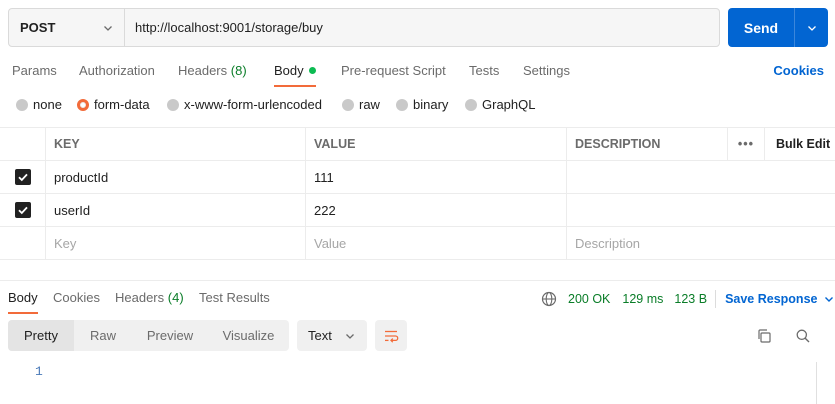  What do you see at coordinates (484, 70) in the screenshot?
I see `tab-tests: Tests` at bounding box center [484, 70].